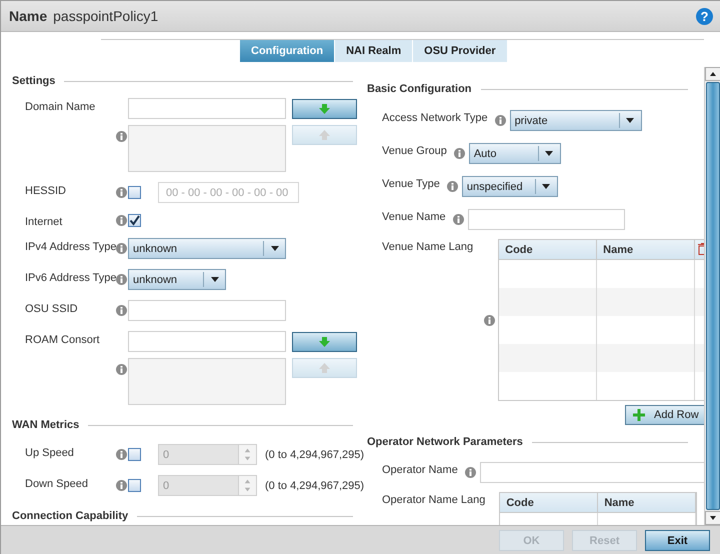  Describe the element at coordinates (460, 51) in the screenshot. I see `tab: OSU Provider` at that location.